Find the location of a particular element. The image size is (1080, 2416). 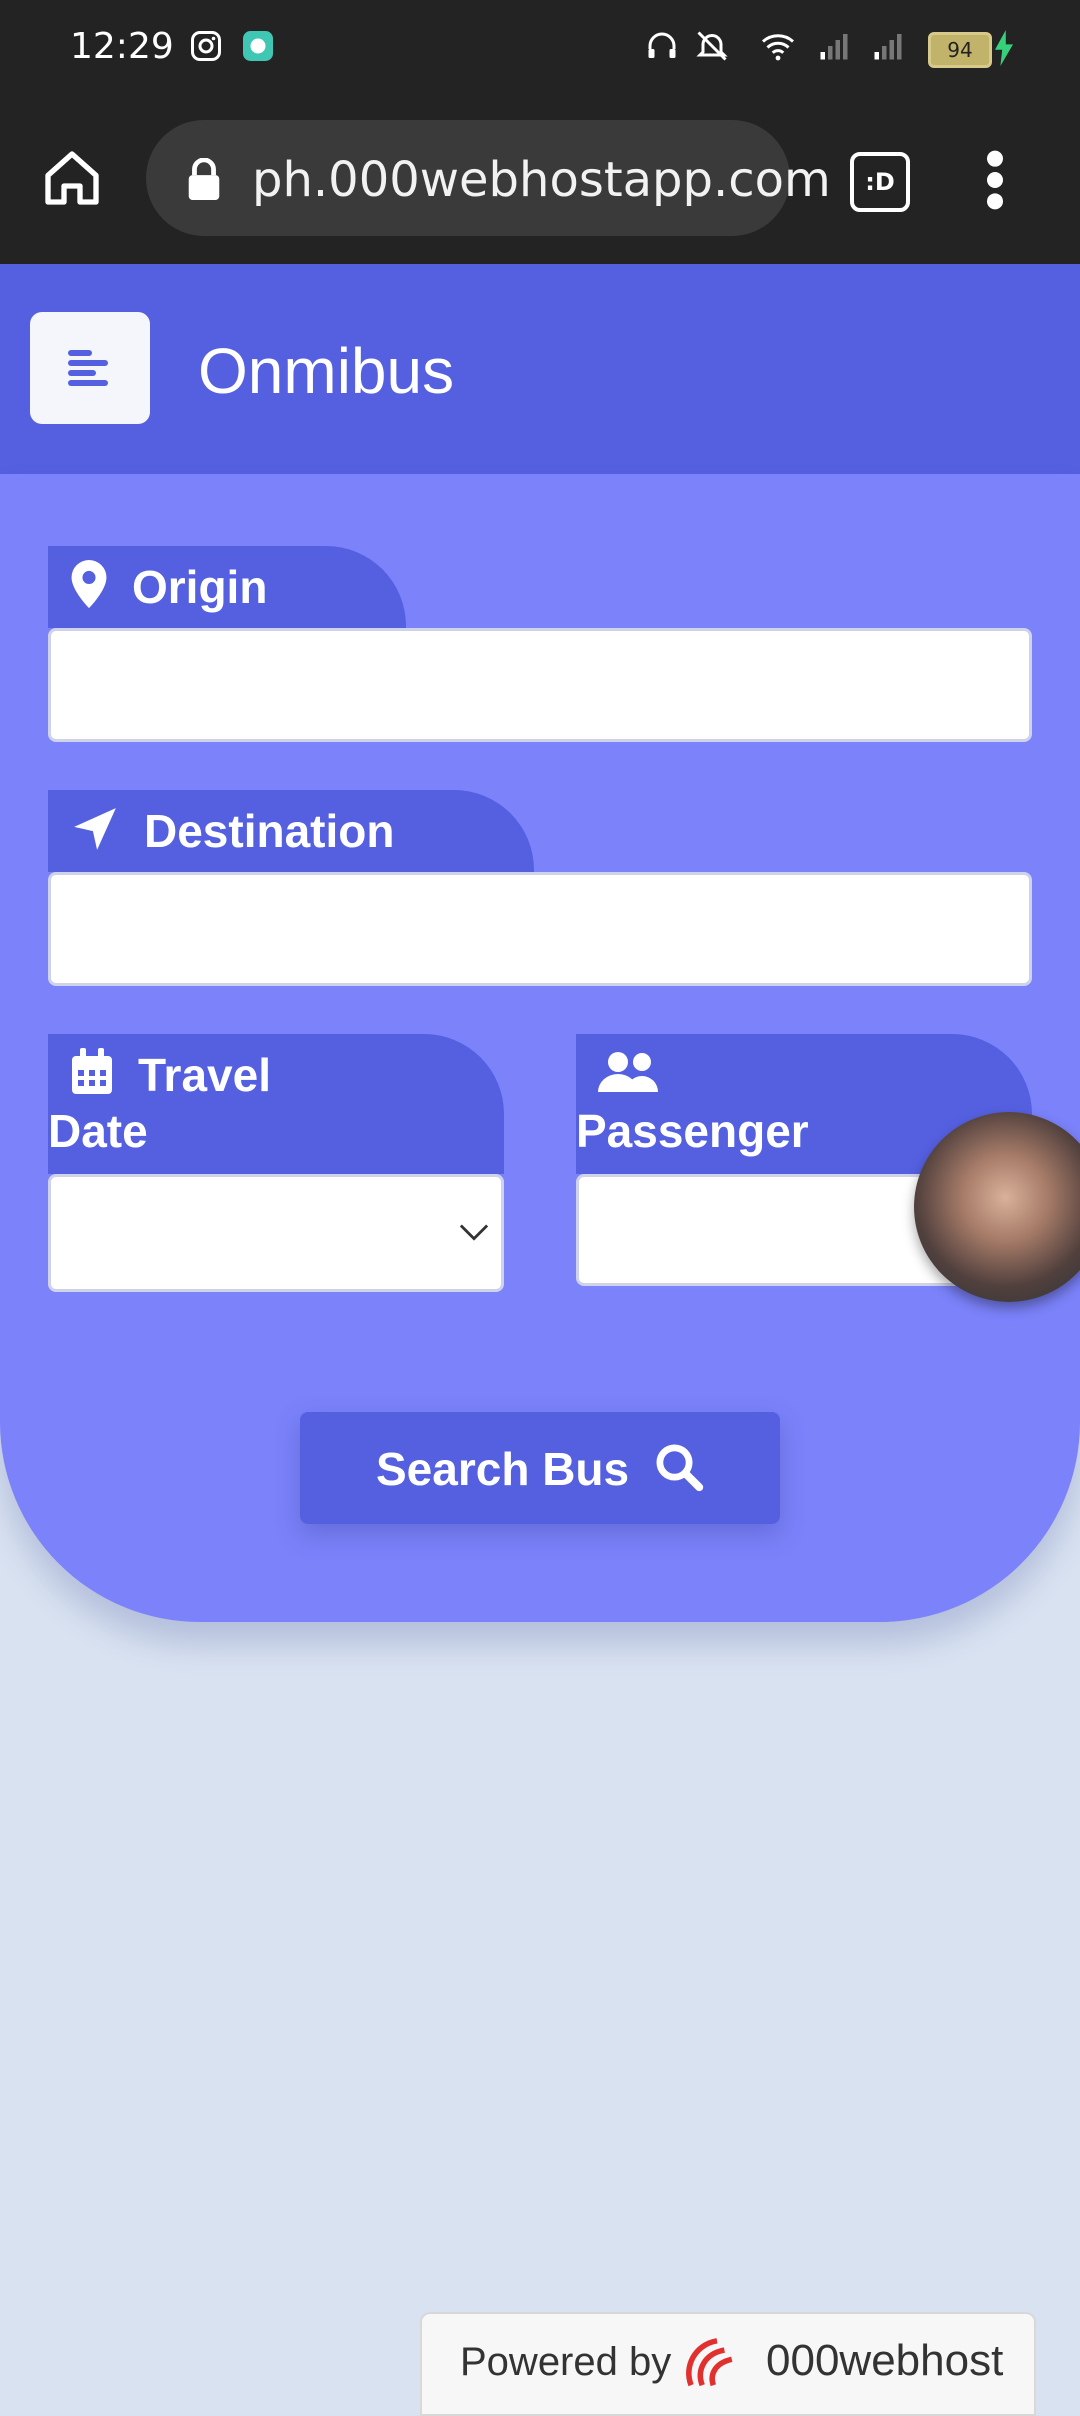

app-header: Onmibus is located at coordinates (540, 369).